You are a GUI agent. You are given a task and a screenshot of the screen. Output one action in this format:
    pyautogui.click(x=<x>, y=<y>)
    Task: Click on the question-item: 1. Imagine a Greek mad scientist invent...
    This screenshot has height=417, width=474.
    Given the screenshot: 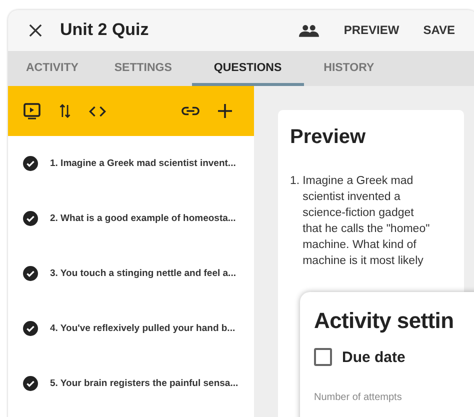 What is the action you would take?
    pyautogui.click(x=143, y=163)
    